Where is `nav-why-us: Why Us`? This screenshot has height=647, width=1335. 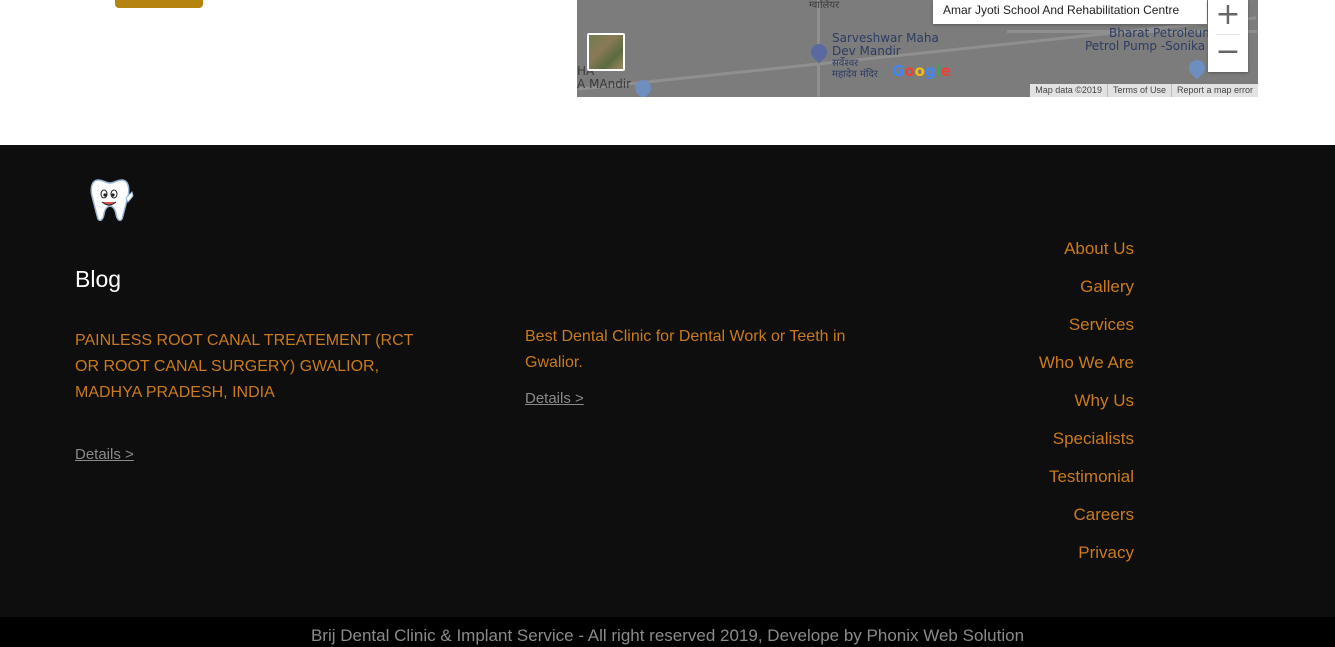
nav-why-us: Why Us is located at coordinates (1087, 401).